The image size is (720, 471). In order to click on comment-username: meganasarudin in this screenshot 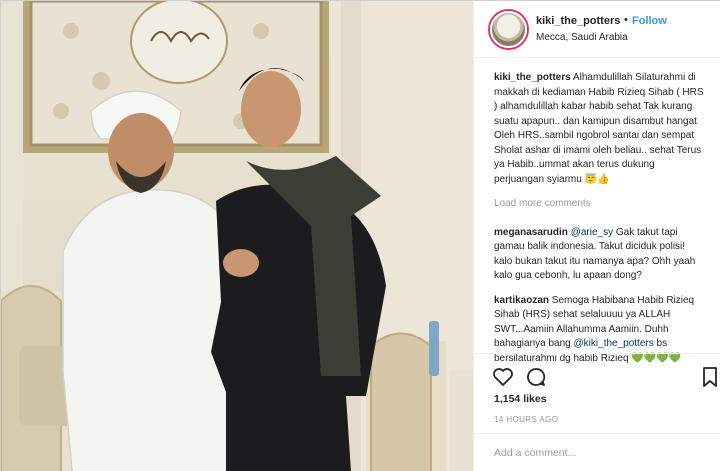, I will do `click(531, 232)`.